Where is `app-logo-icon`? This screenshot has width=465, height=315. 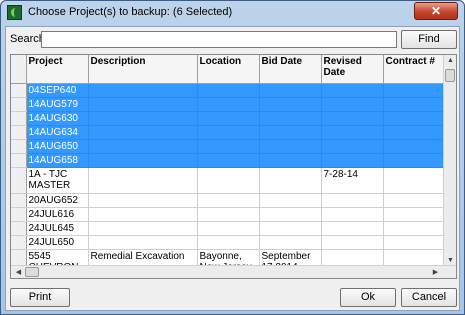 app-logo-icon is located at coordinates (14, 12).